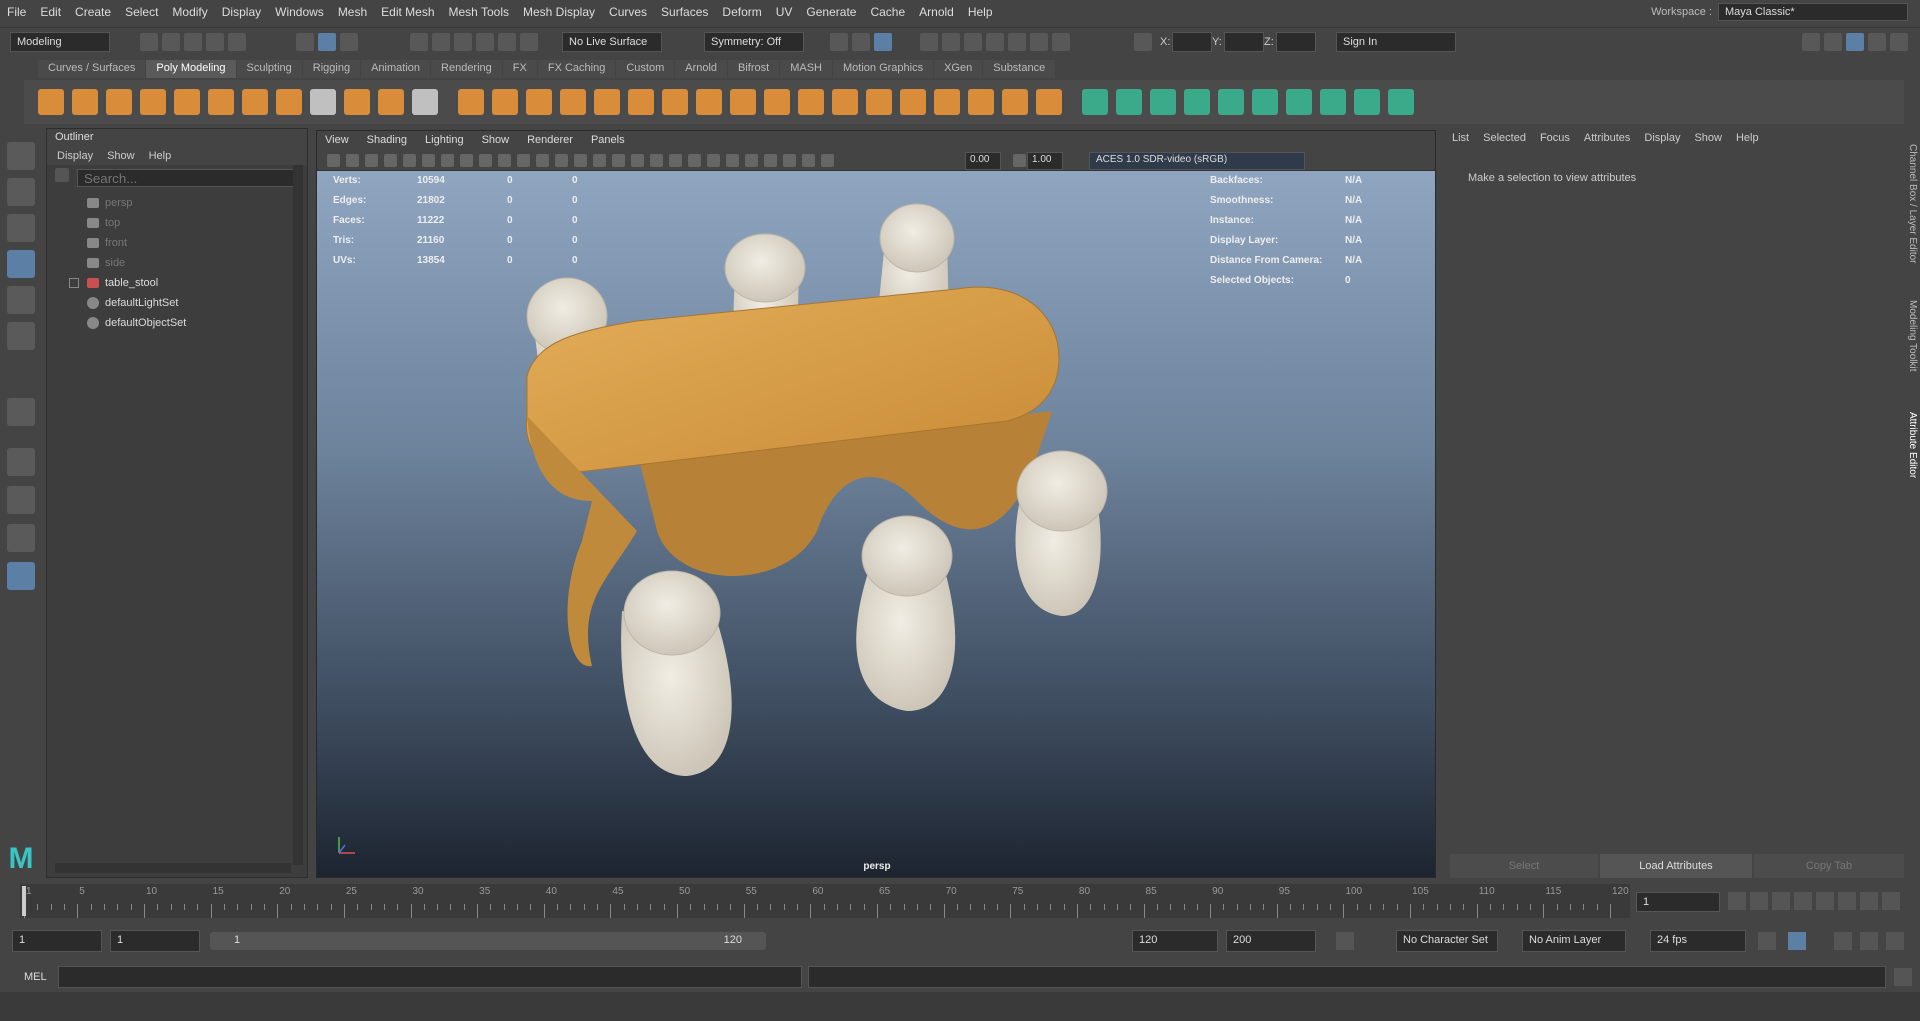 Image resolution: width=1920 pixels, height=1021 pixels. I want to click on boolean-icon, so click(1049, 102).